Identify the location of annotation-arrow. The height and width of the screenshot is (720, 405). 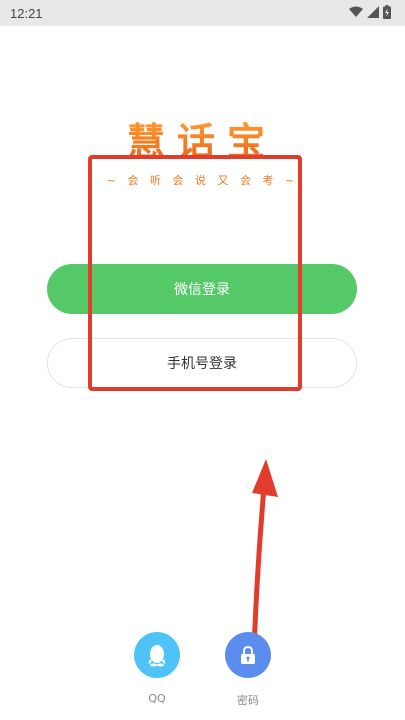
(264, 556).